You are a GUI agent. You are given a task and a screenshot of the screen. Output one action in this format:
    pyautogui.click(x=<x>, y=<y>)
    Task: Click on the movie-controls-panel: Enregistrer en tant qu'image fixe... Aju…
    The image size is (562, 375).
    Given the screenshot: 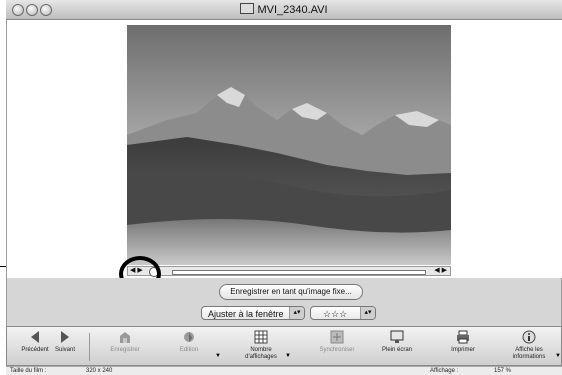 What is the action you would take?
    pyautogui.click(x=284, y=302)
    